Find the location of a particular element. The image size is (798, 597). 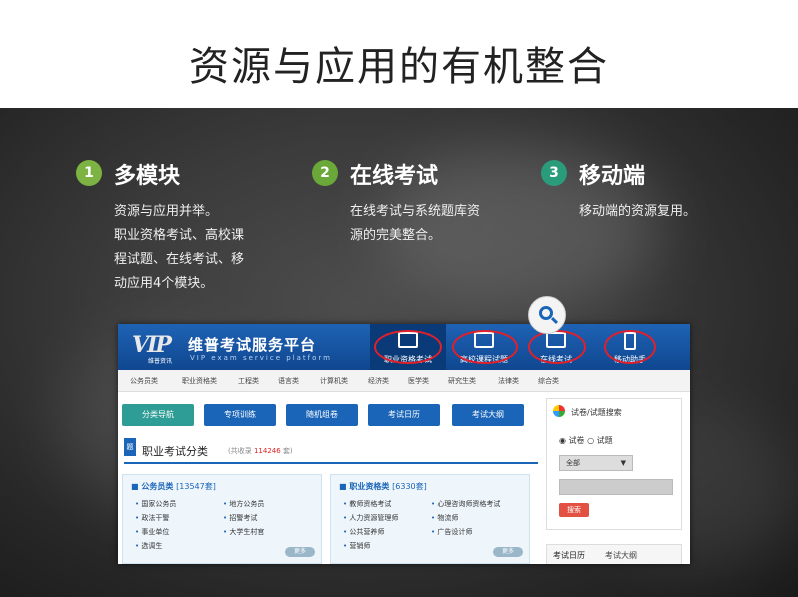

category-link: 语言类 is located at coordinates (288, 381).